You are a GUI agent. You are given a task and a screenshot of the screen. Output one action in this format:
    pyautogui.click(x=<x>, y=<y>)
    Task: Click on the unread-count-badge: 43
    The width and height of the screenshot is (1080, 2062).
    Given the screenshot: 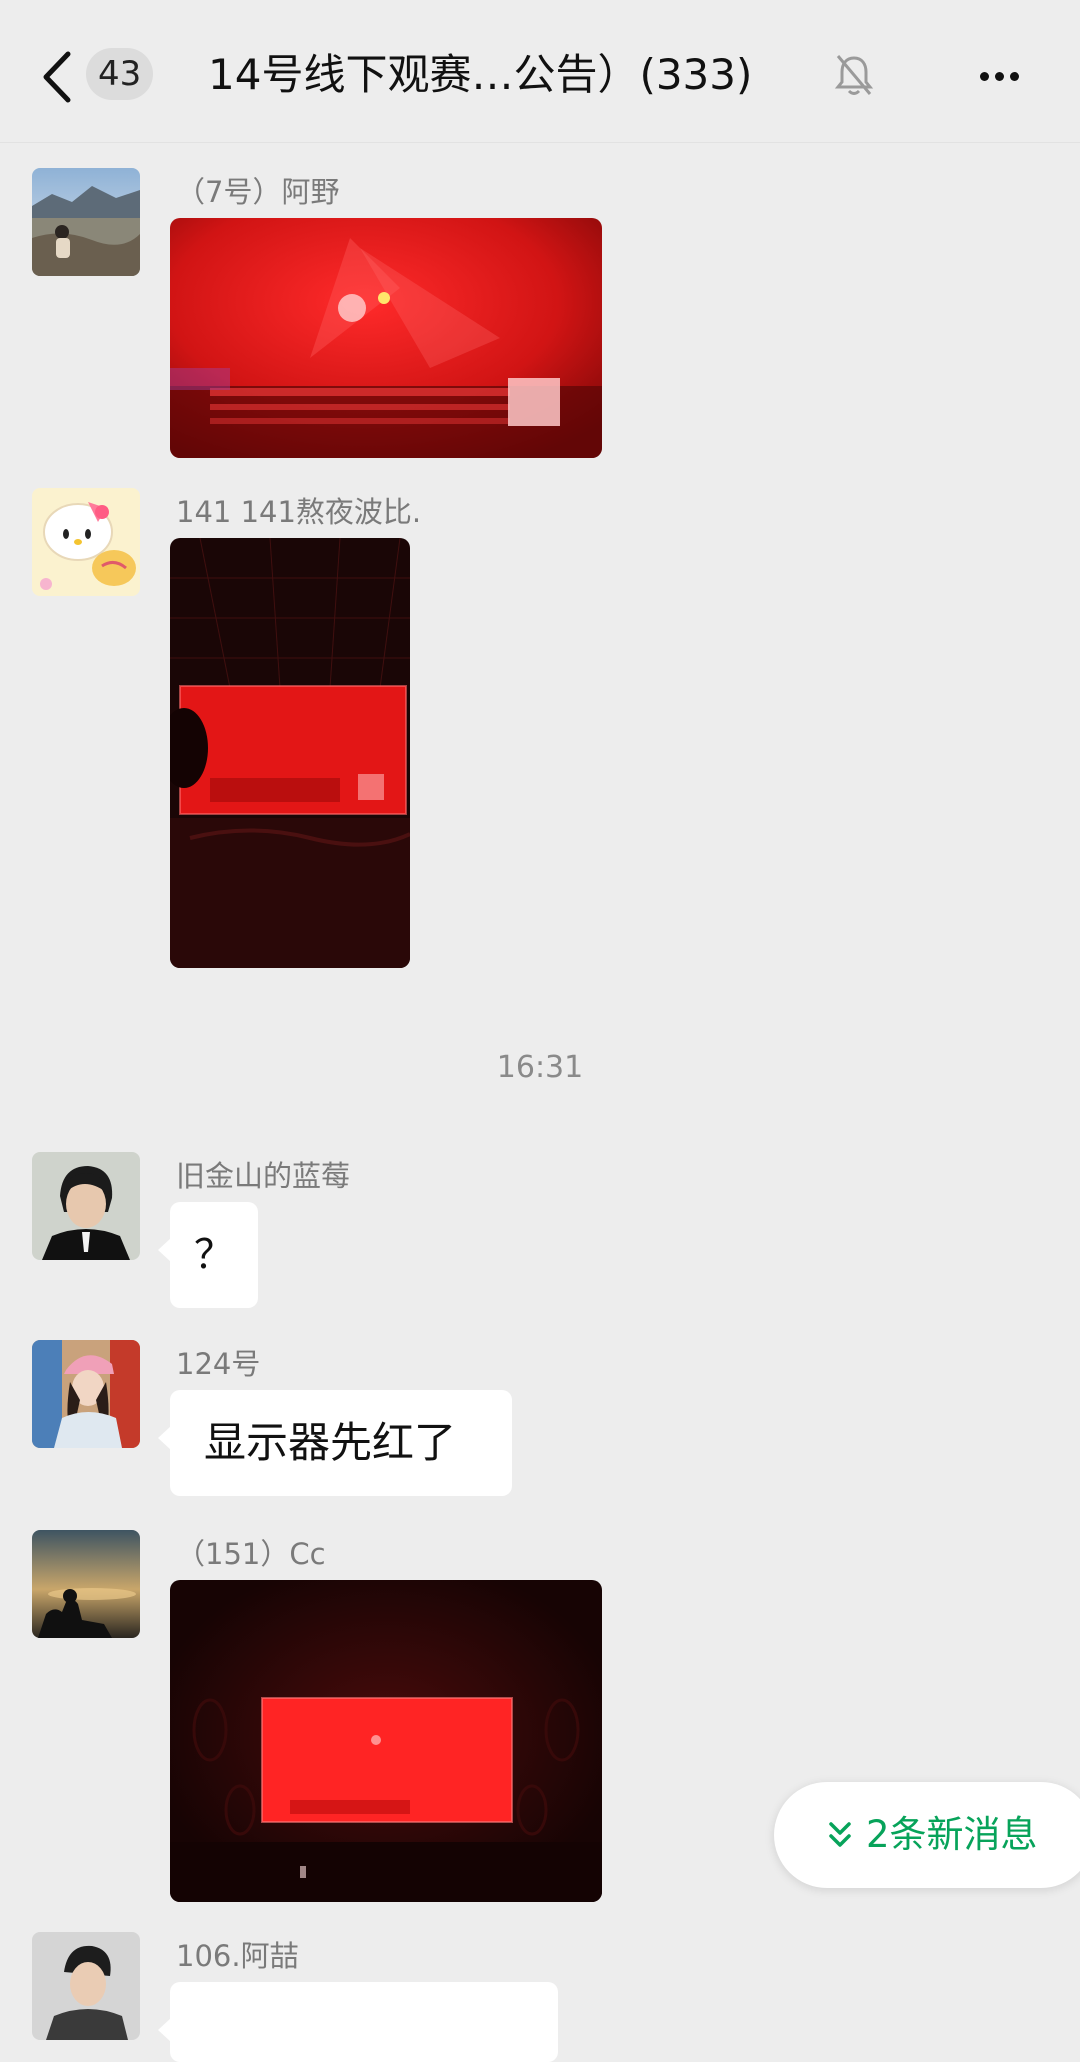 What is the action you would take?
    pyautogui.click(x=120, y=74)
    